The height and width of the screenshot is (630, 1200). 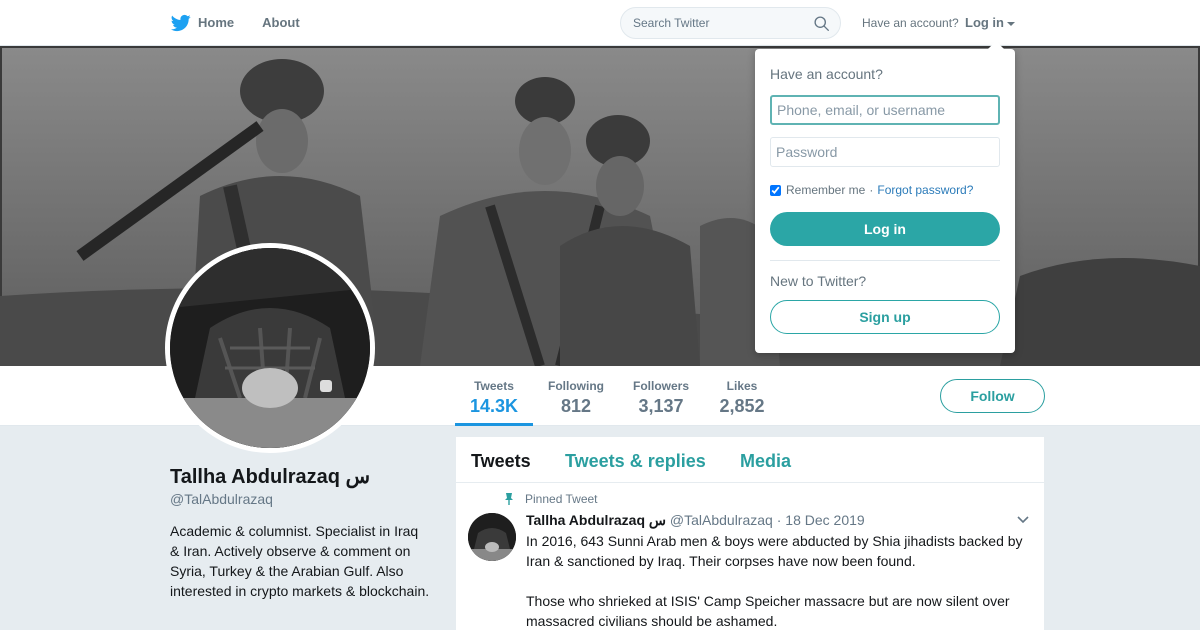 I want to click on tab-media: Media, so click(x=765, y=461).